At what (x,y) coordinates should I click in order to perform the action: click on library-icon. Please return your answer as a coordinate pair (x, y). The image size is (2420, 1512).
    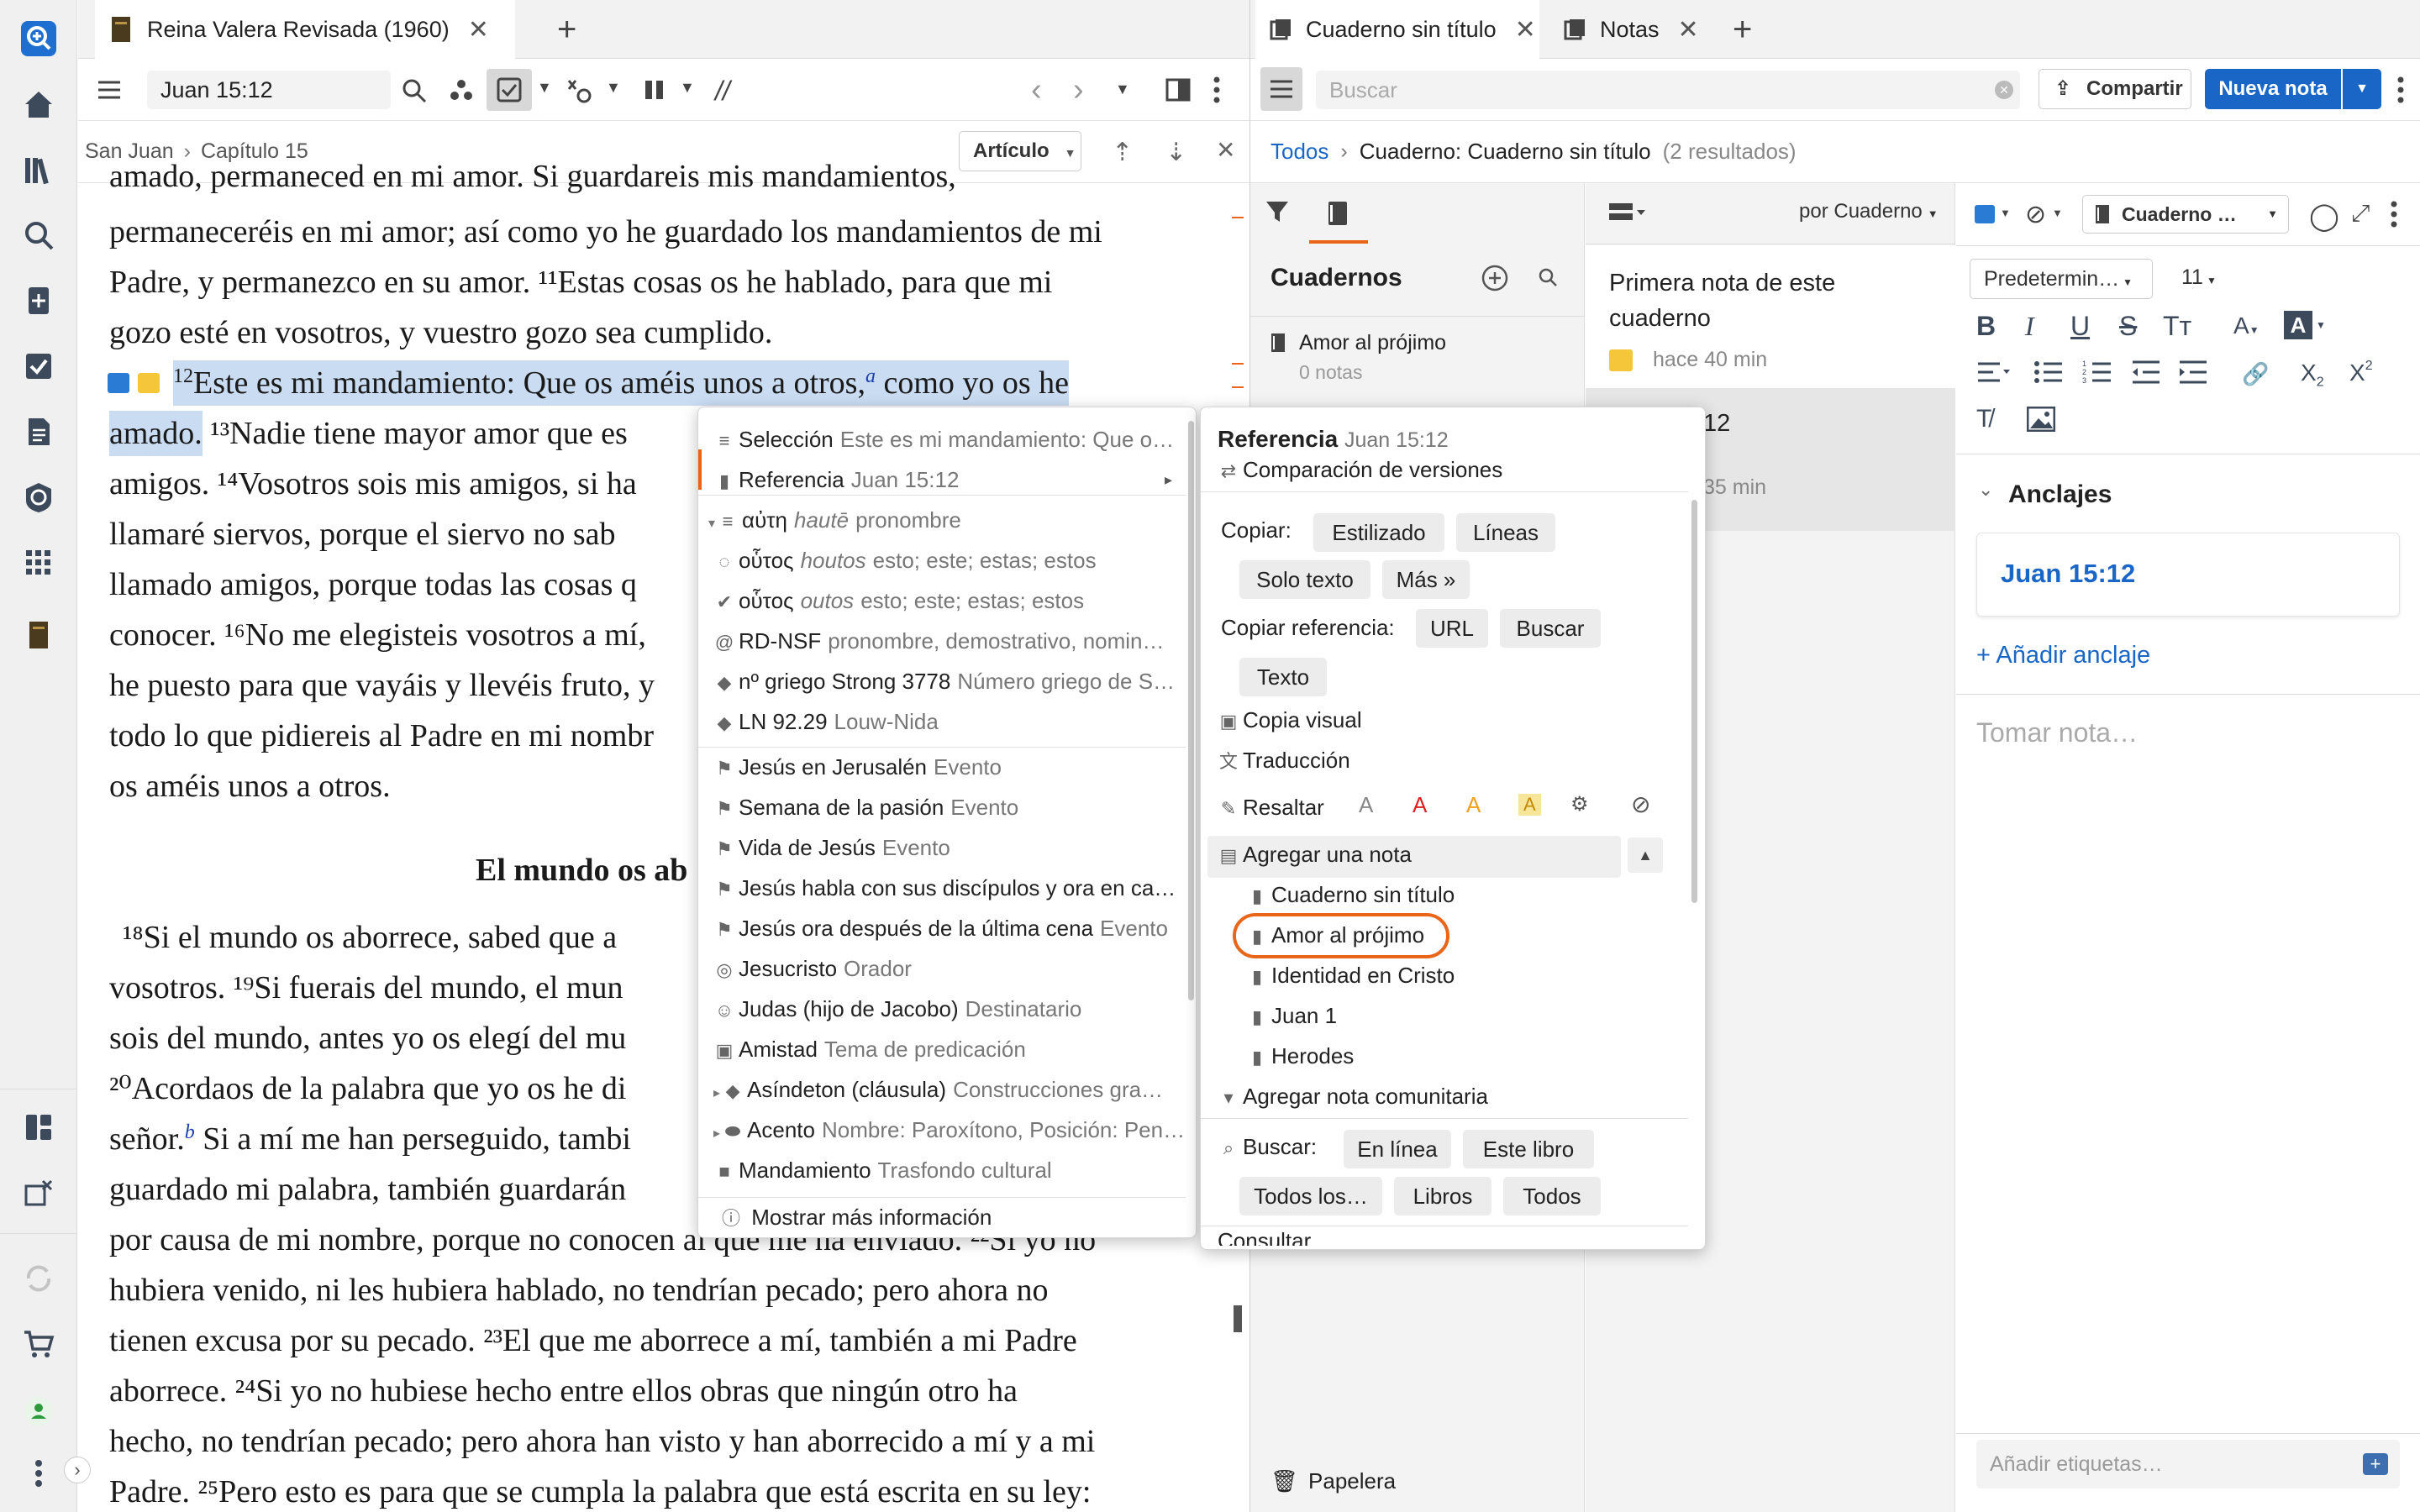
    Looking at the image, I should click on (38, 170).